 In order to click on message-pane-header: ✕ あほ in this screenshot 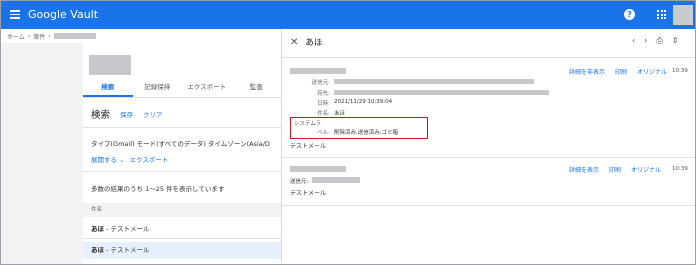, I will do `click(306, 42)`.